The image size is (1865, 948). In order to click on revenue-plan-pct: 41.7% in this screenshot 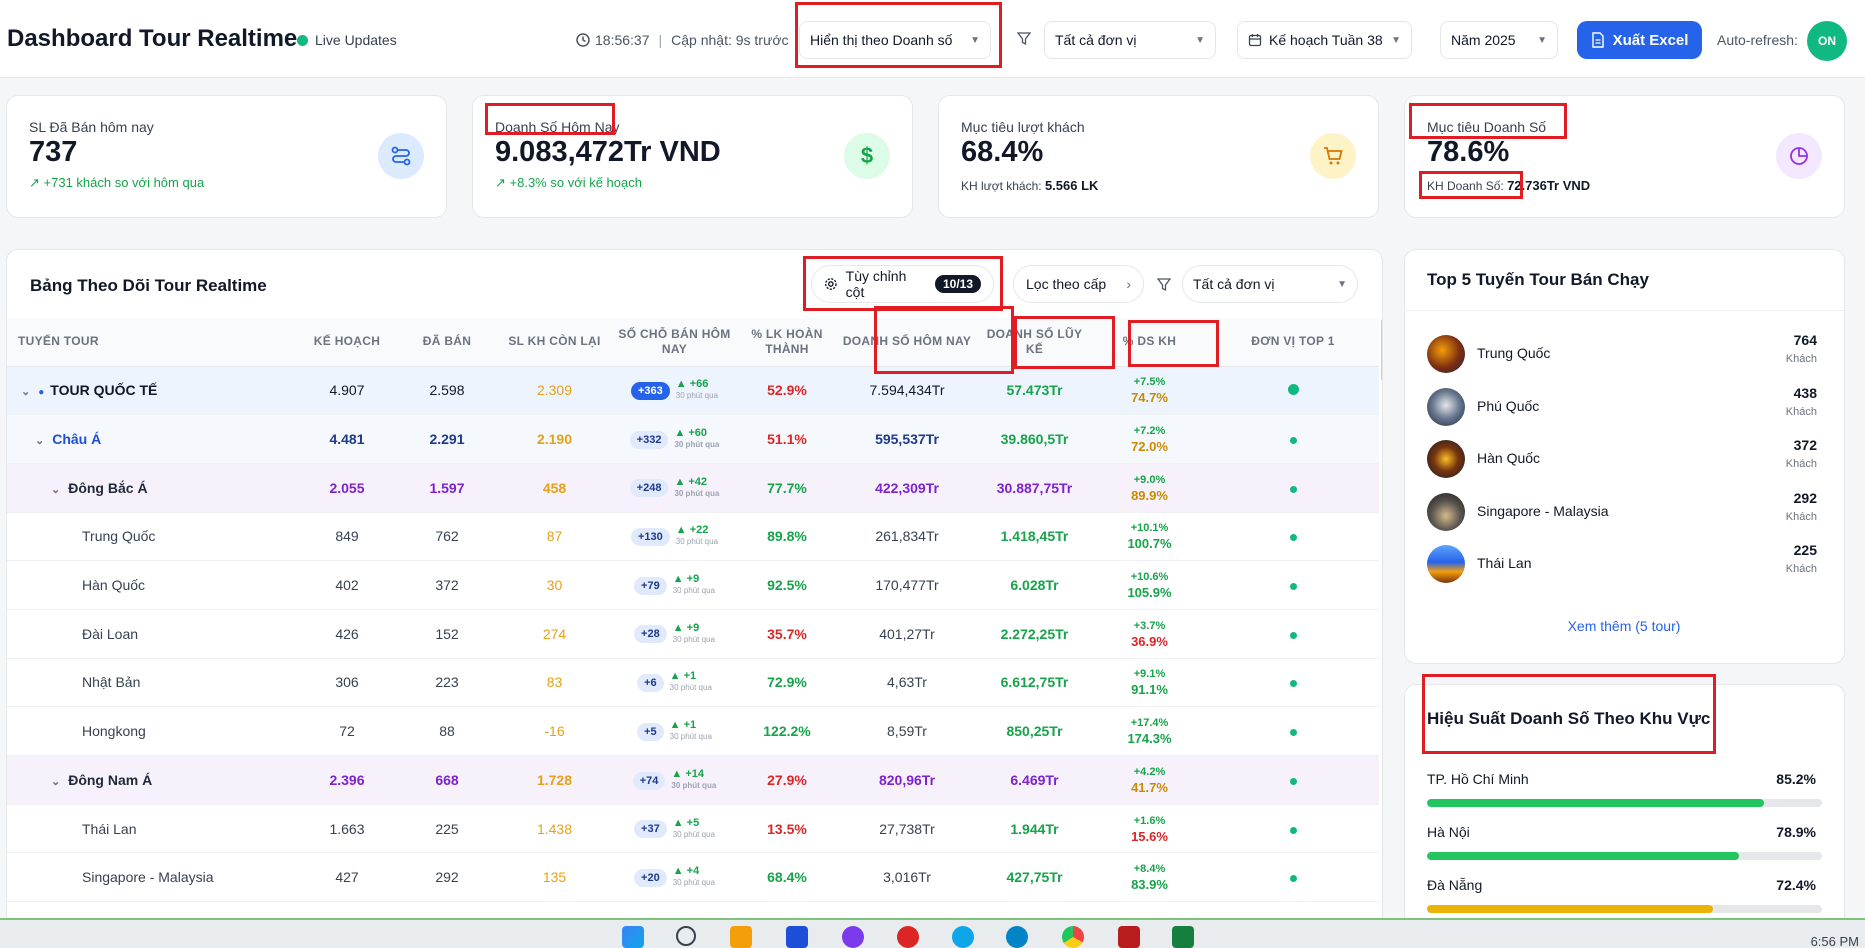, I will do `click(1149, 787)`.